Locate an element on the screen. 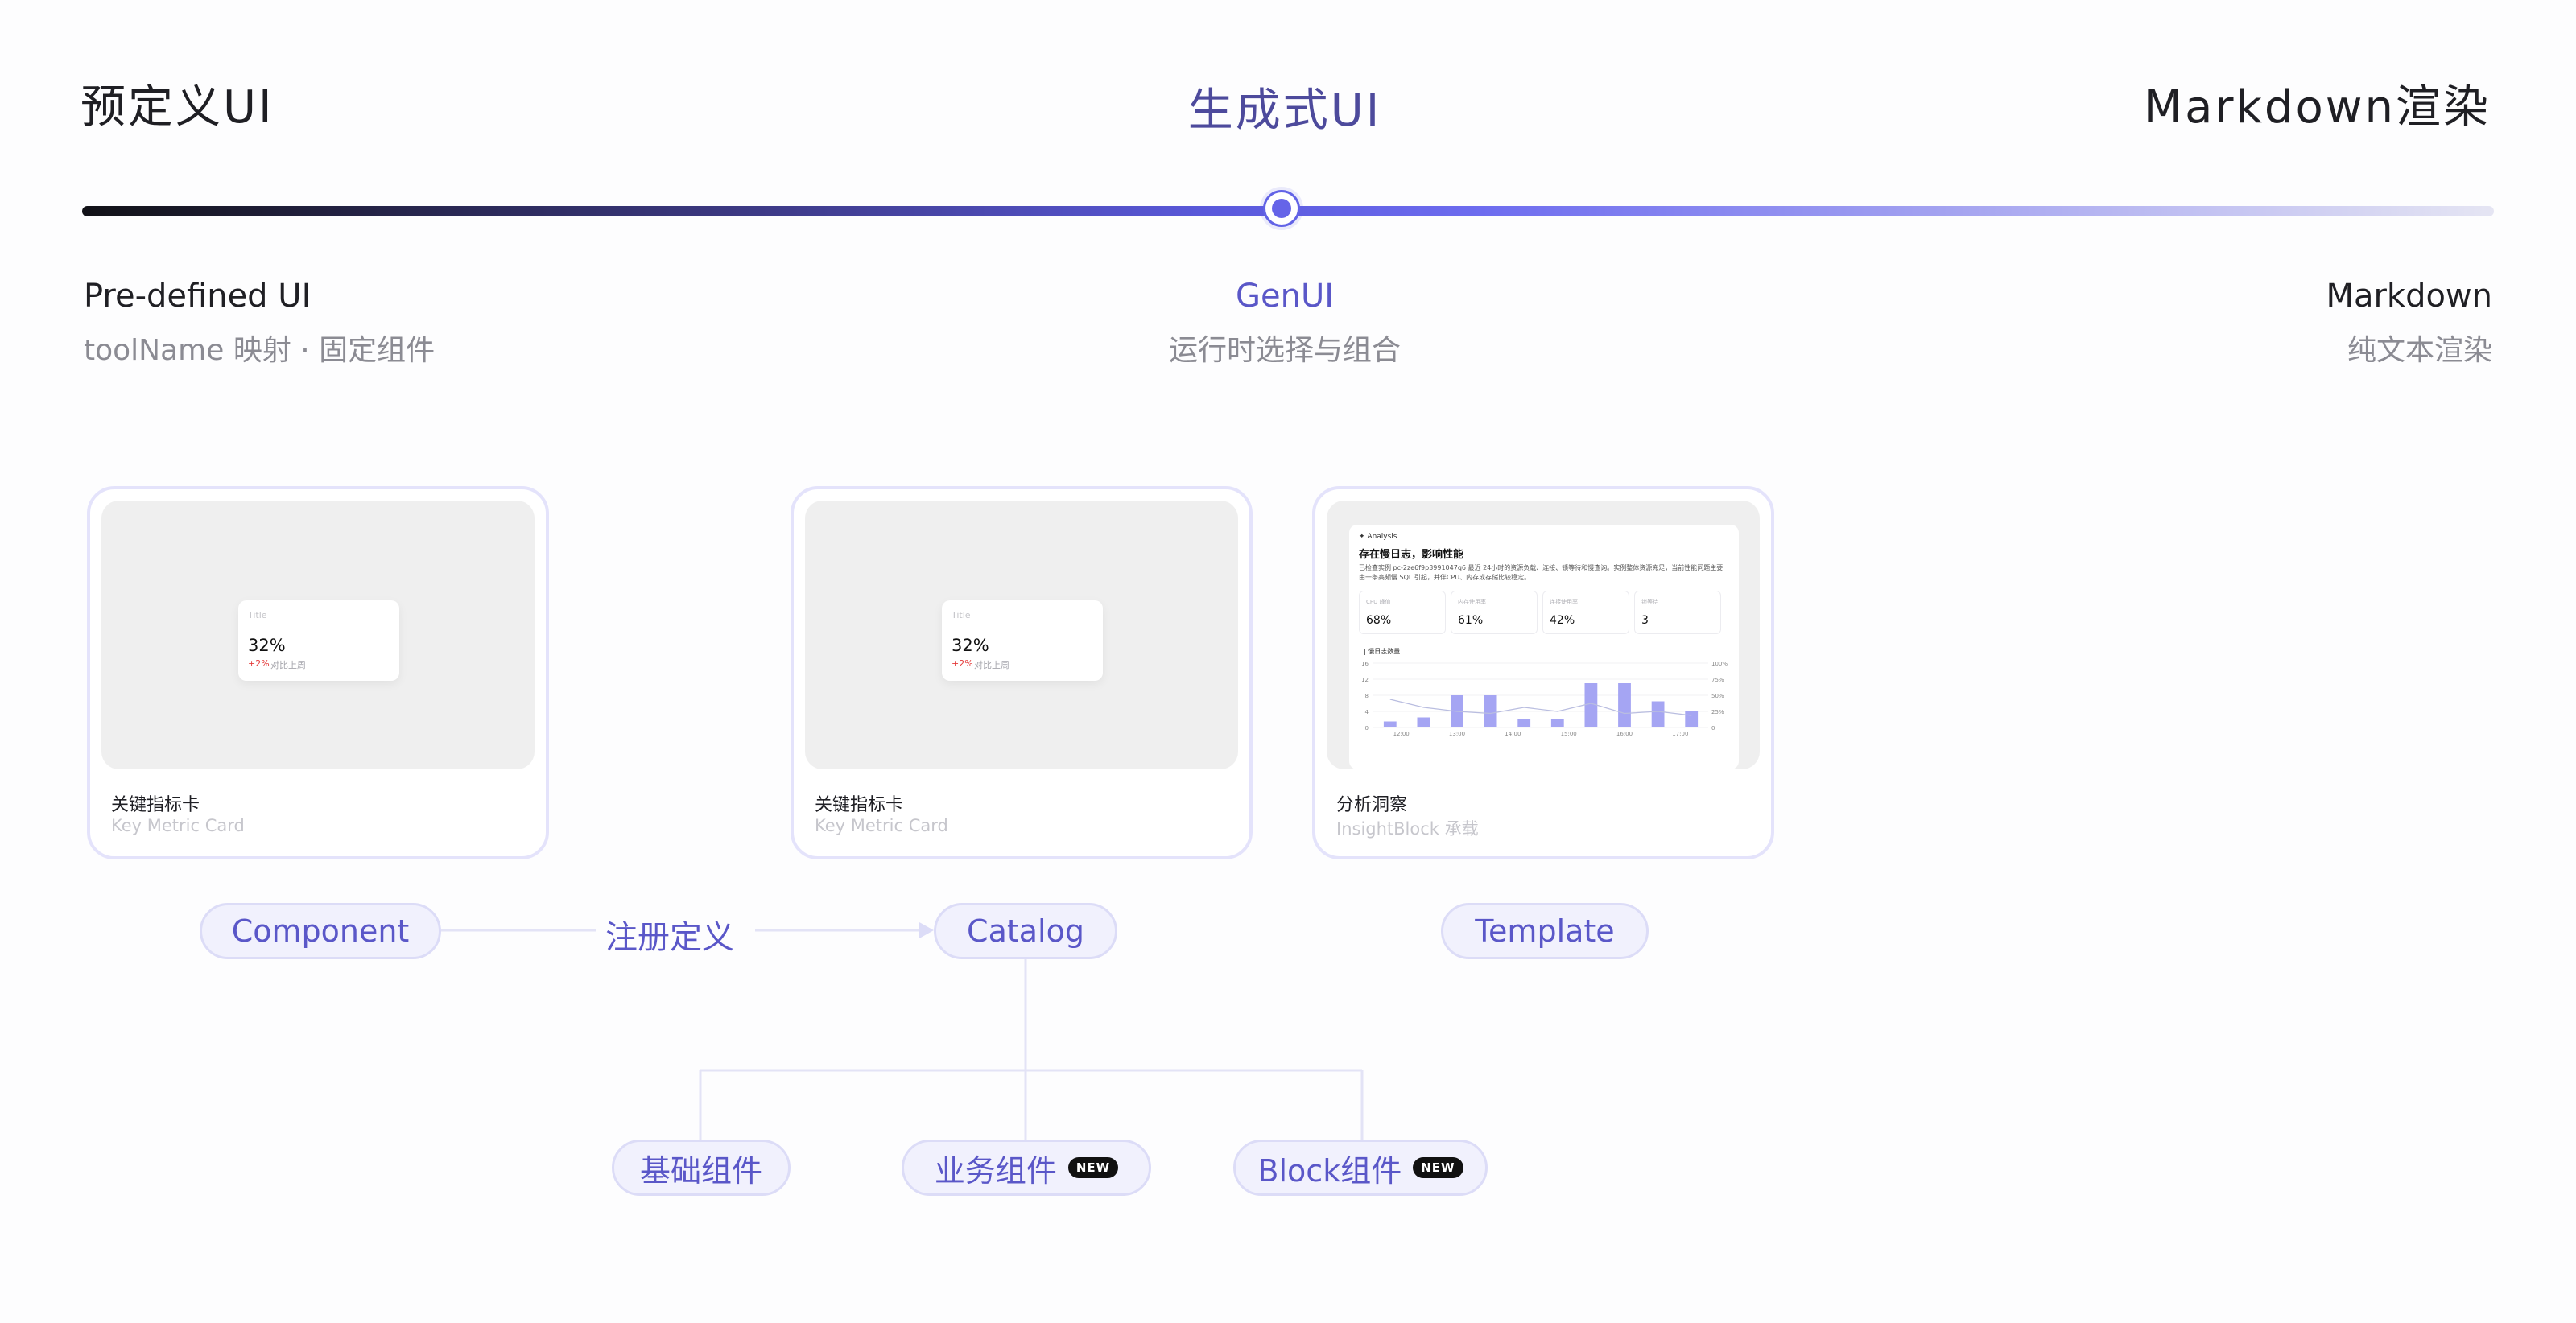  insight-tag-label: Analysis is located at coordinates (1382, 537).